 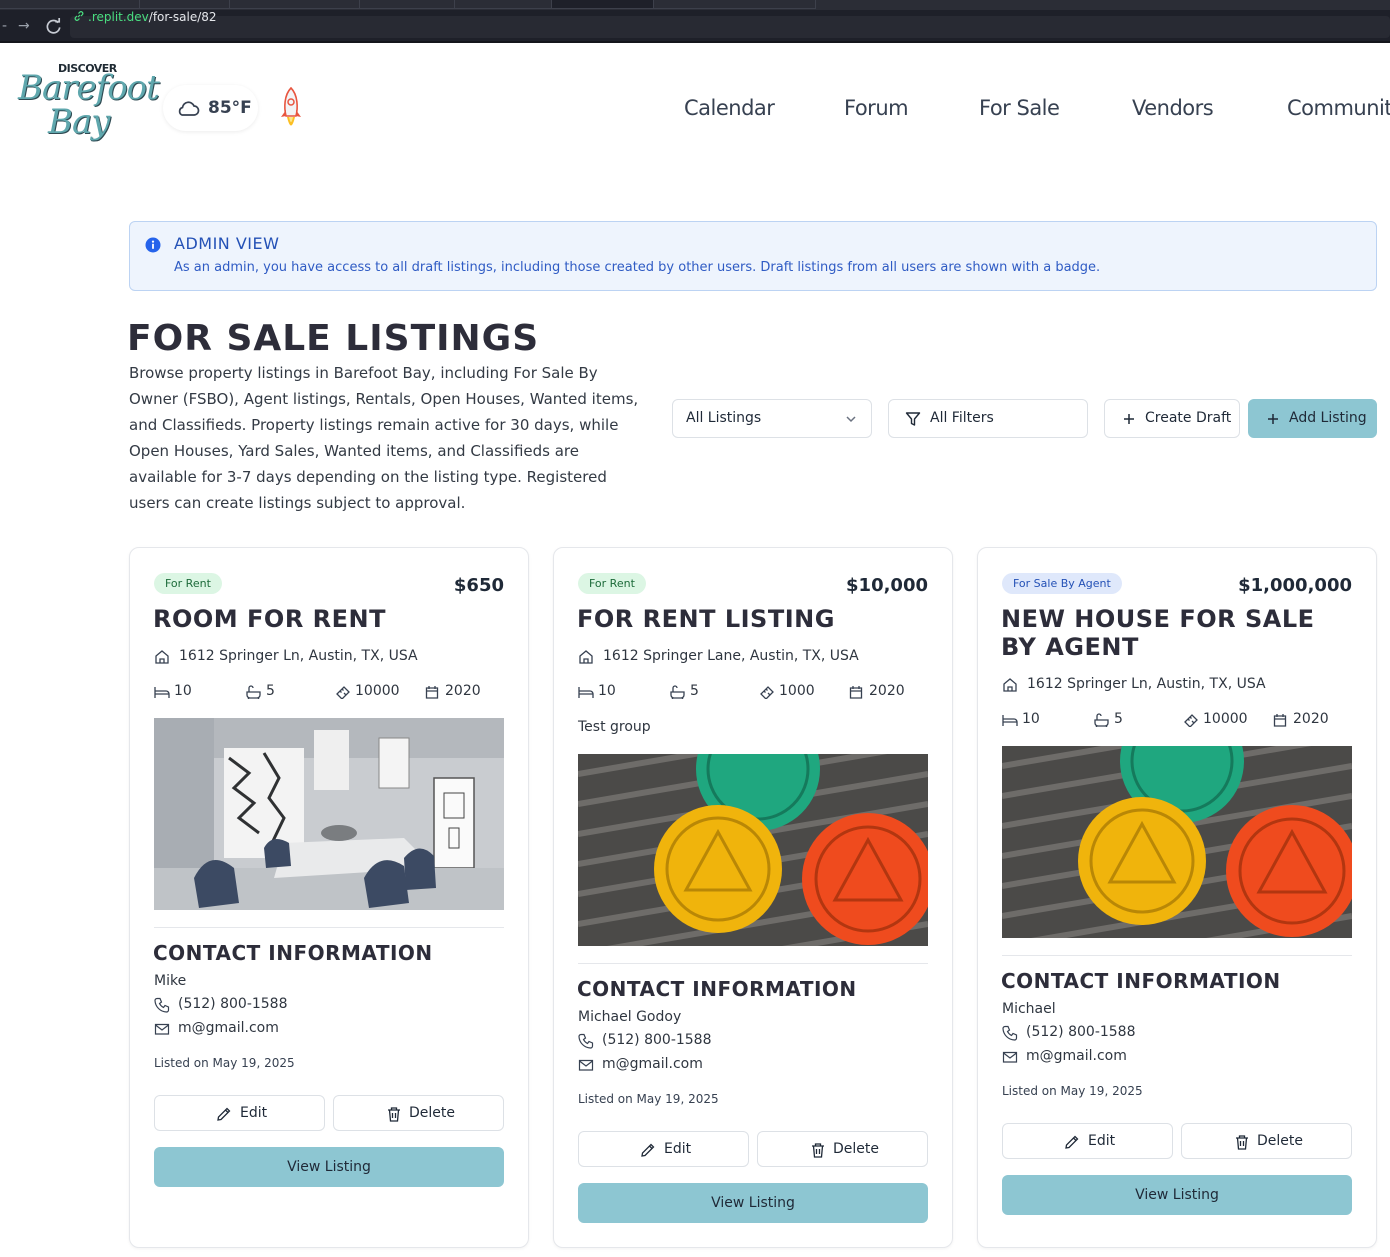 I want to click on add-listing-button: Add Listing, so click(x=1312, y=418).